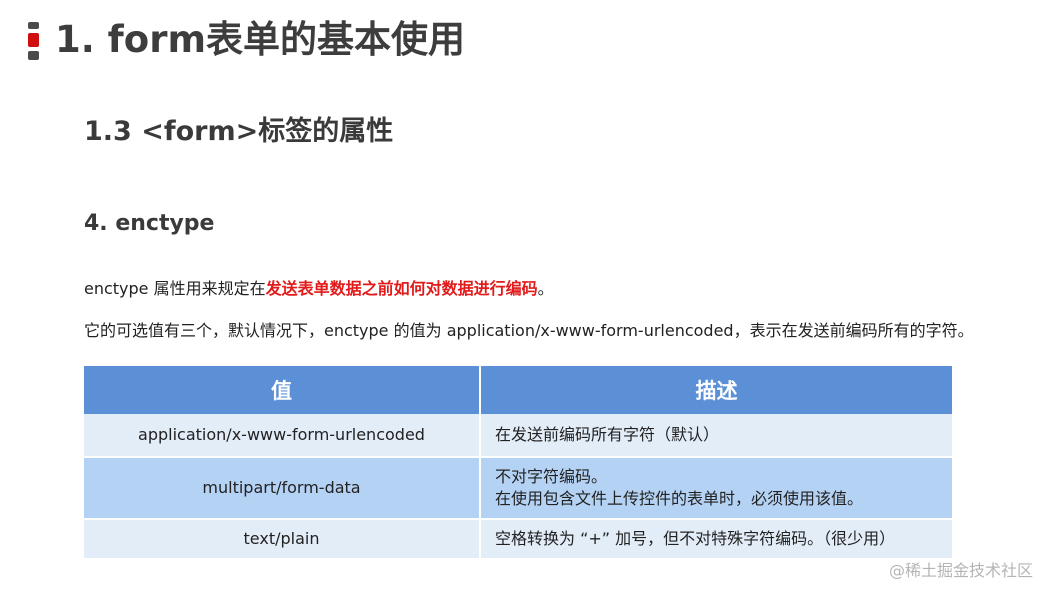 The width and height of the screenshot is (1051, 600). Describe the element at coordinates (149, 223) in the screenshot. I see `section-heading: 4. enctype` at that location.